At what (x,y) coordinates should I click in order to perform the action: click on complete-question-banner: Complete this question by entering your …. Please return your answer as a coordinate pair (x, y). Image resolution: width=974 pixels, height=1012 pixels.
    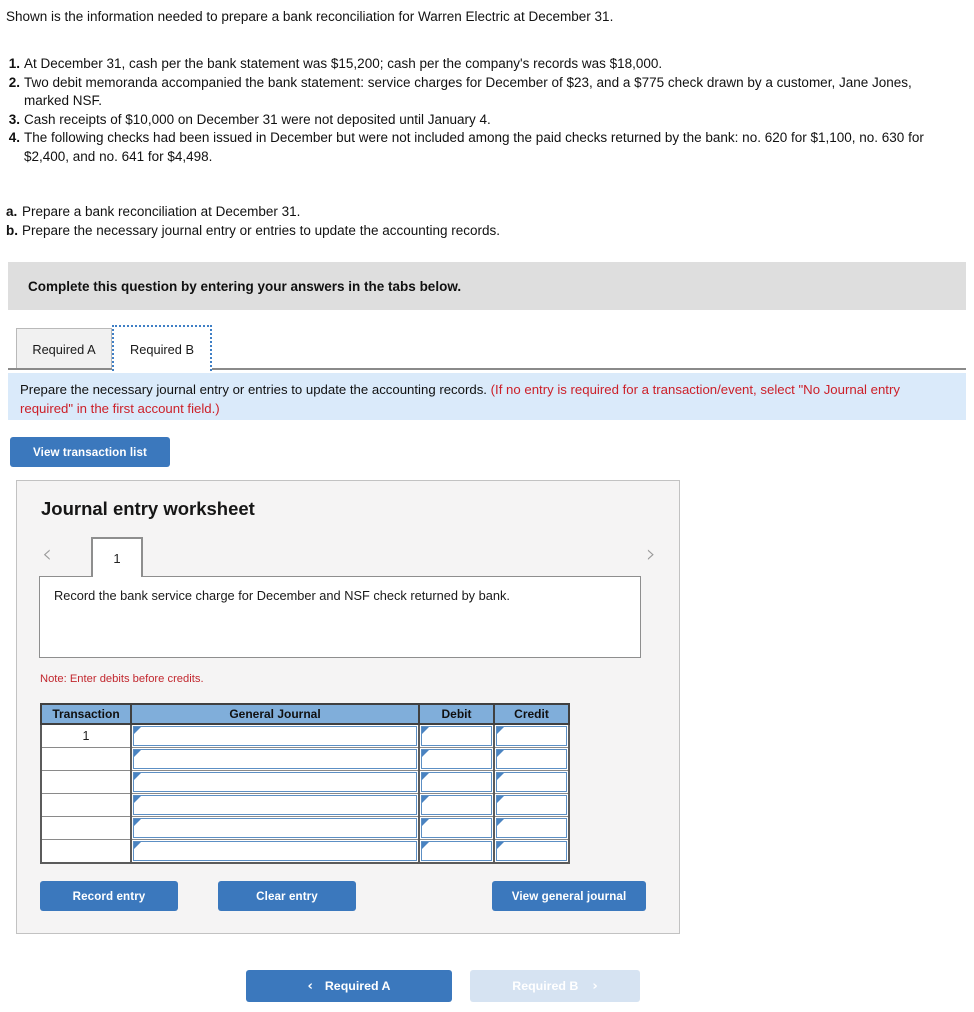
    Looking at the image, I should click on (487, 286).